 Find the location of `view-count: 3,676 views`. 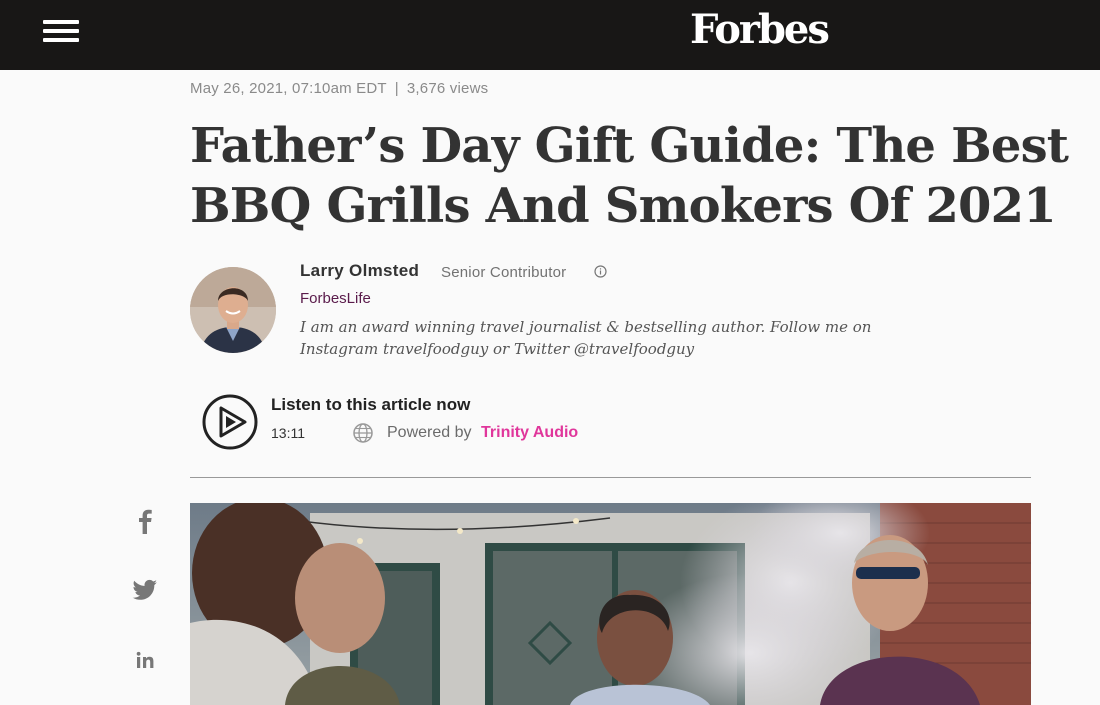

view-count: 3,676 views is located at coordinates (447, 88).